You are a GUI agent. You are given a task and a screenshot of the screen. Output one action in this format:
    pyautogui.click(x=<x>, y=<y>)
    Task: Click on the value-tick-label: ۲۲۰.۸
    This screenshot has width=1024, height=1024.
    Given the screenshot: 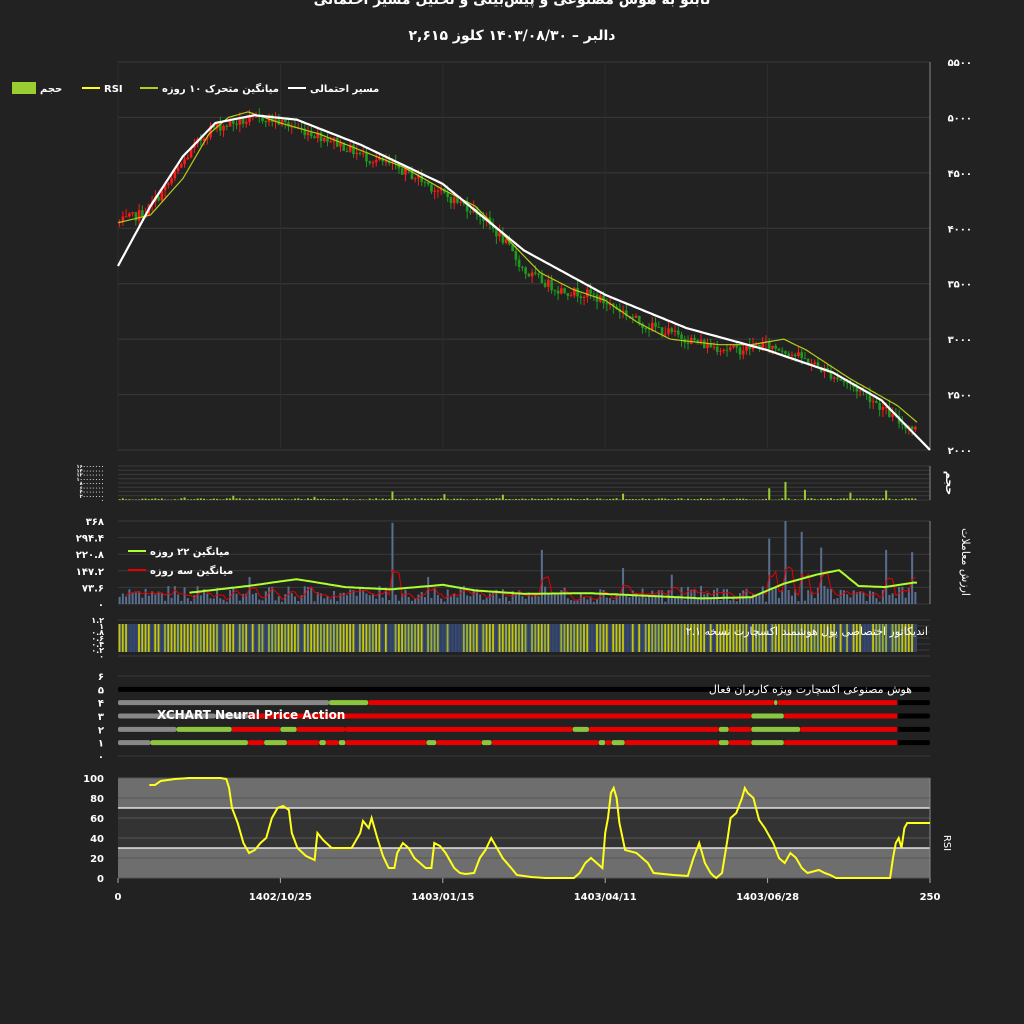 What is the action you would take?
    pyautogui.click(x=90, y=555)
    